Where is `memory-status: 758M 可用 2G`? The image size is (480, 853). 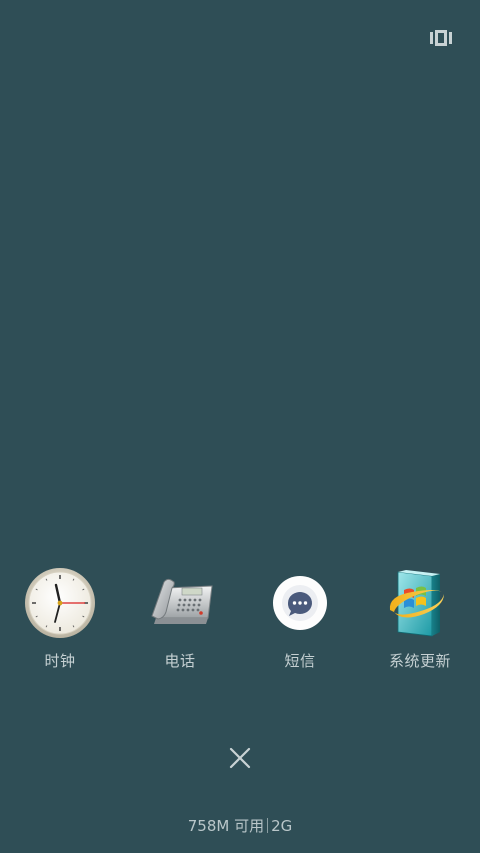 memory-status: 758M 可用 2G is located at coordinates (240, 825).